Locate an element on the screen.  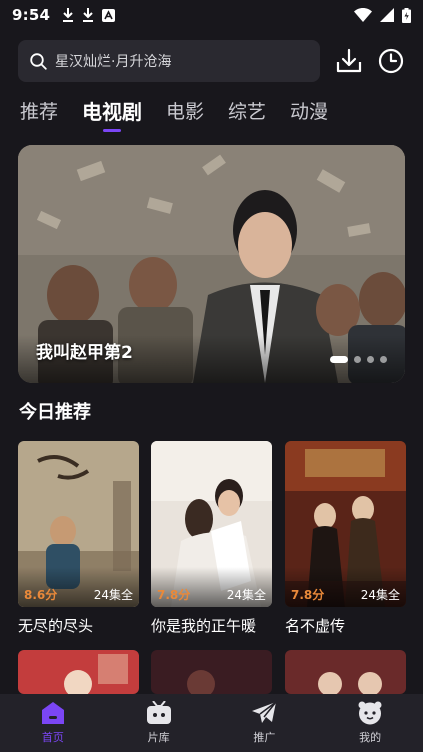
nav-promote: 推广 is located at coordinates (265, 723).